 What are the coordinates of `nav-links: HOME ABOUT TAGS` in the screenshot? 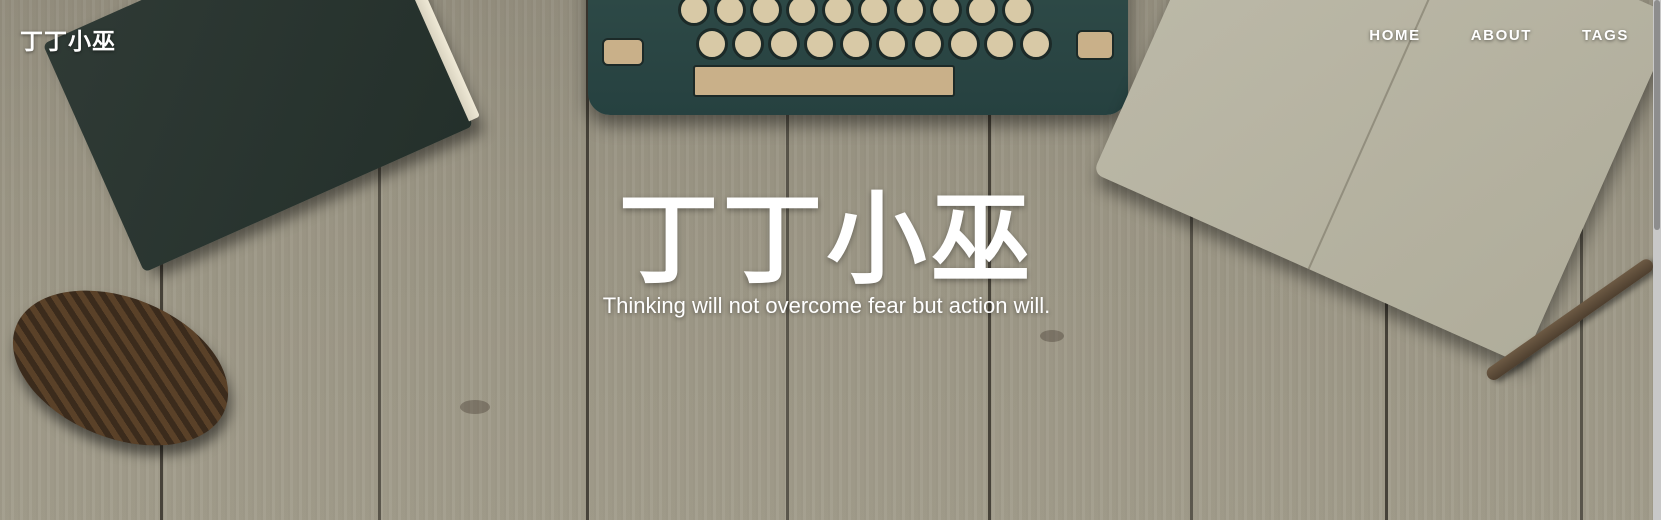 It's located at (1499, 35).